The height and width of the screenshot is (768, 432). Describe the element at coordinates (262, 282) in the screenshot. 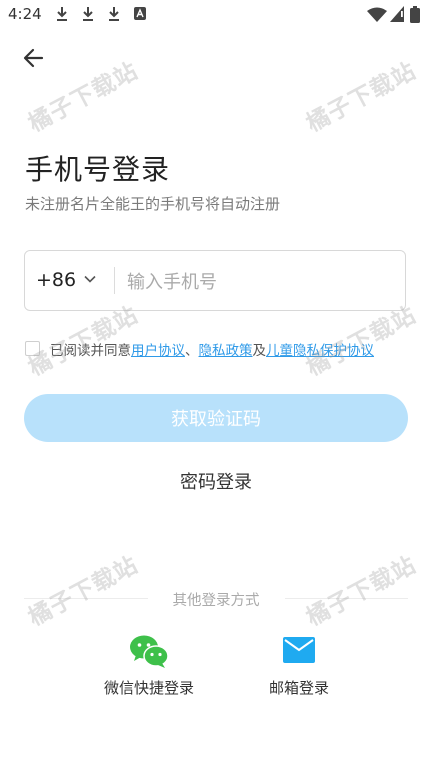

I see `phone-input` at that location.